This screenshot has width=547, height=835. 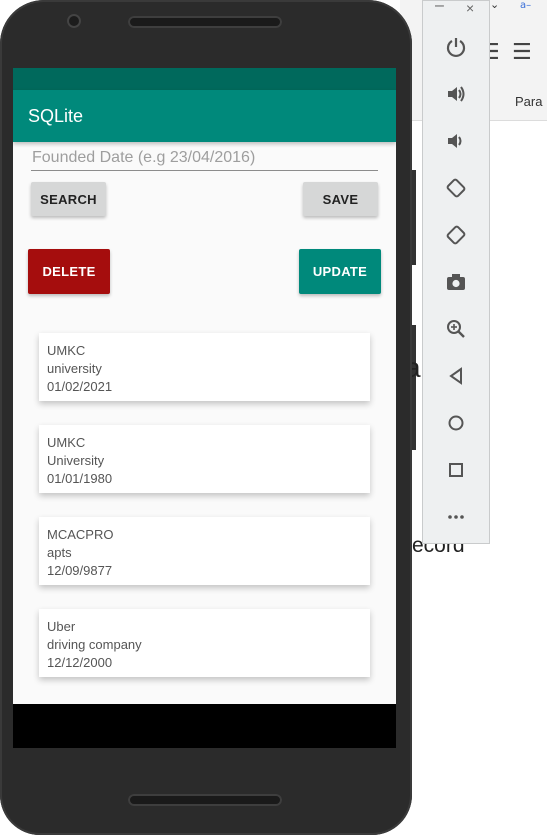 What do you see at coordinates (59, 552) in the screenshot?
I see `record-type: apts` at bounding box center [59, 552].